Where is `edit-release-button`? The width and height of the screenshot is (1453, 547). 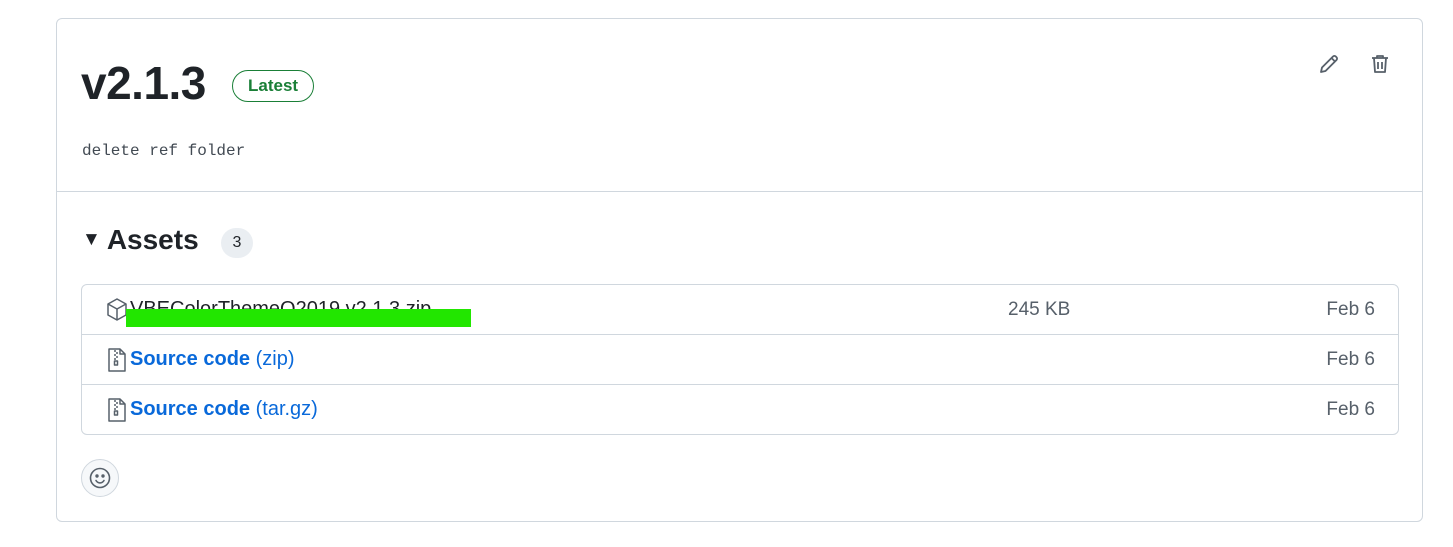
edit-release-button is located at coordinates (1329, 64).